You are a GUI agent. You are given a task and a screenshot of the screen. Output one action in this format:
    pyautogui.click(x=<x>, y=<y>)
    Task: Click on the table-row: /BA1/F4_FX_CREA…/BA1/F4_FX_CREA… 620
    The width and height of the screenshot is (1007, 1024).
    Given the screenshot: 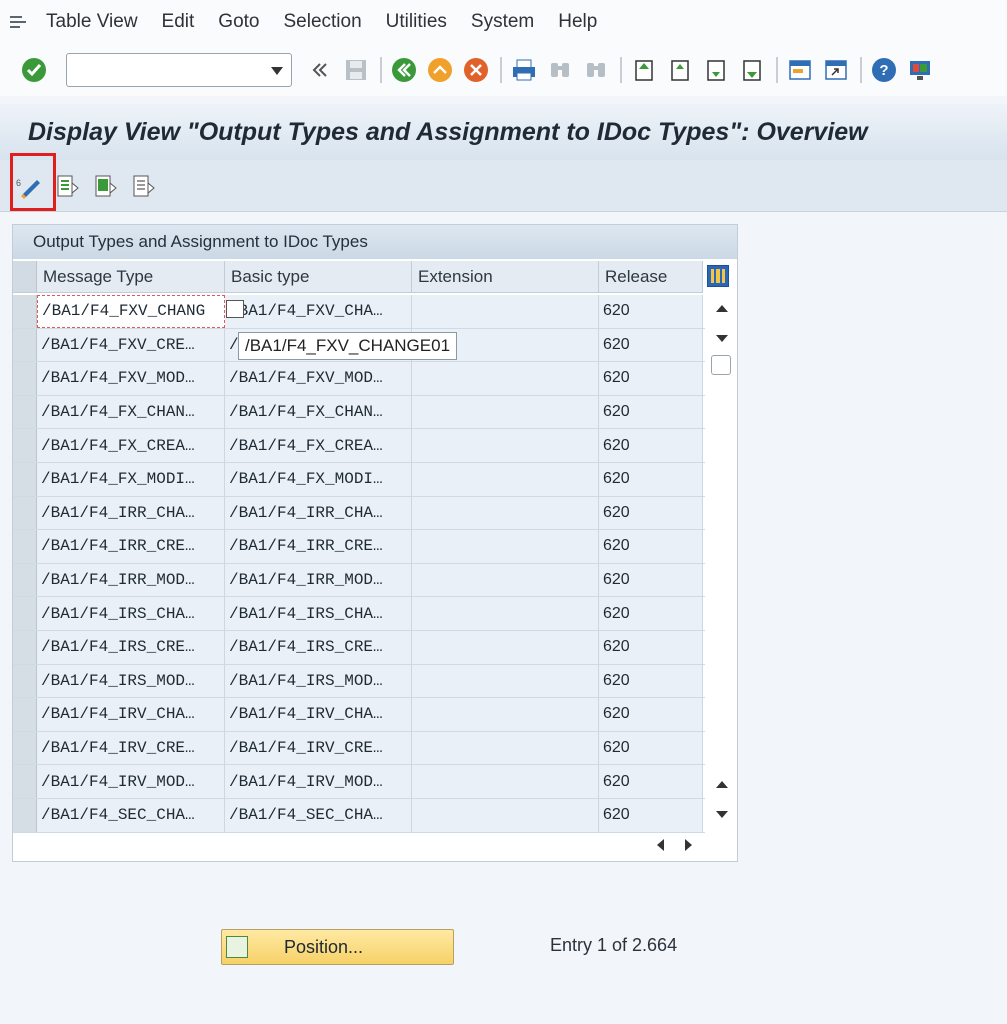 What is the action you would take?
    pyautogui.click(x=359, y=446)
    